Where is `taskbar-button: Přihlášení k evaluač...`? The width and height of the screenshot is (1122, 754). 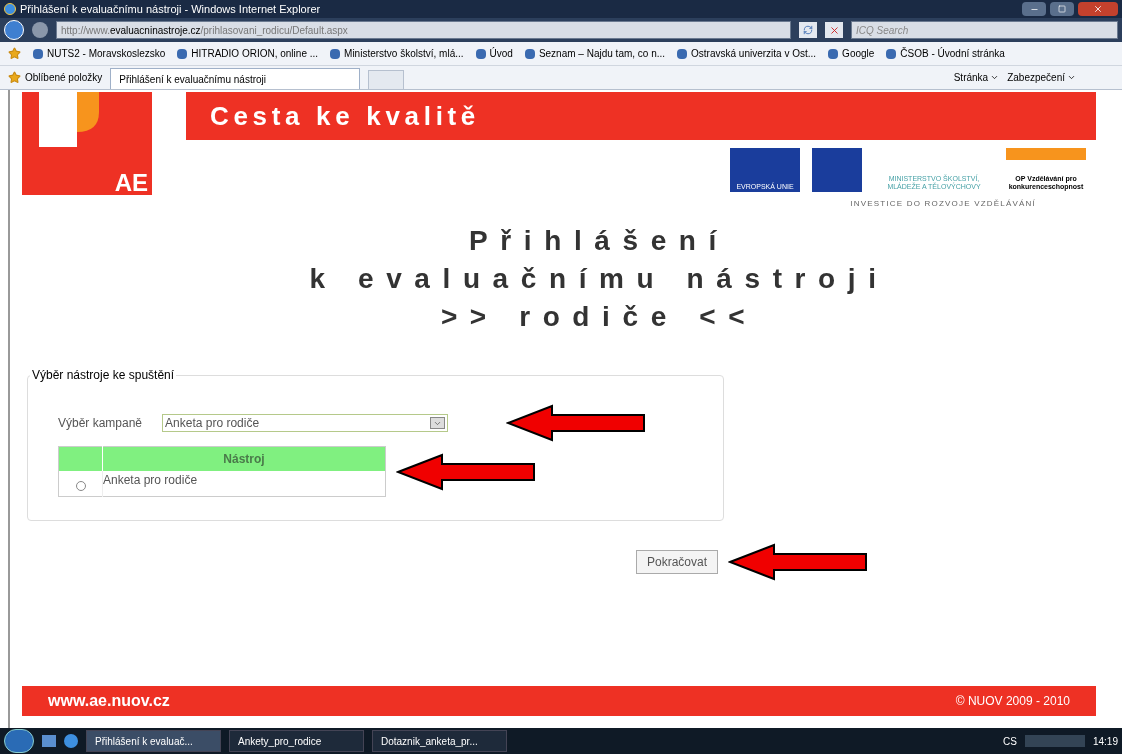
taskbar-button: Přihlášení k evaluač... is located at coordinates (153, 741).